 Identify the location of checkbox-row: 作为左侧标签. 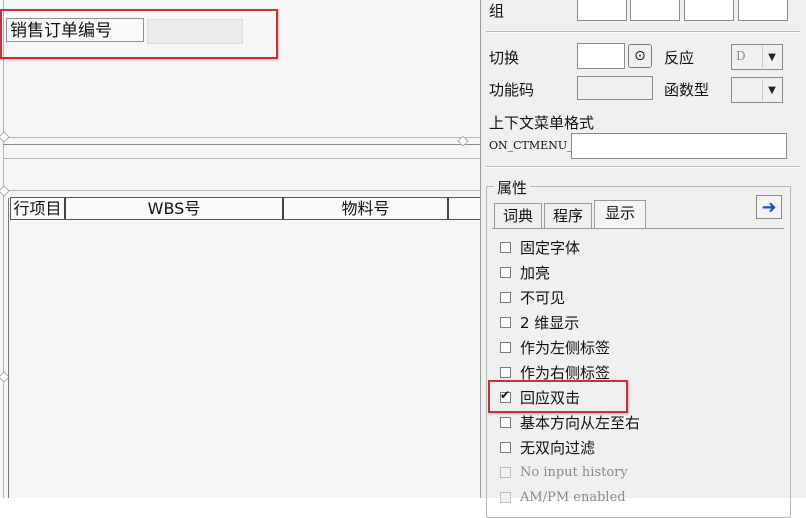
(555, 347).